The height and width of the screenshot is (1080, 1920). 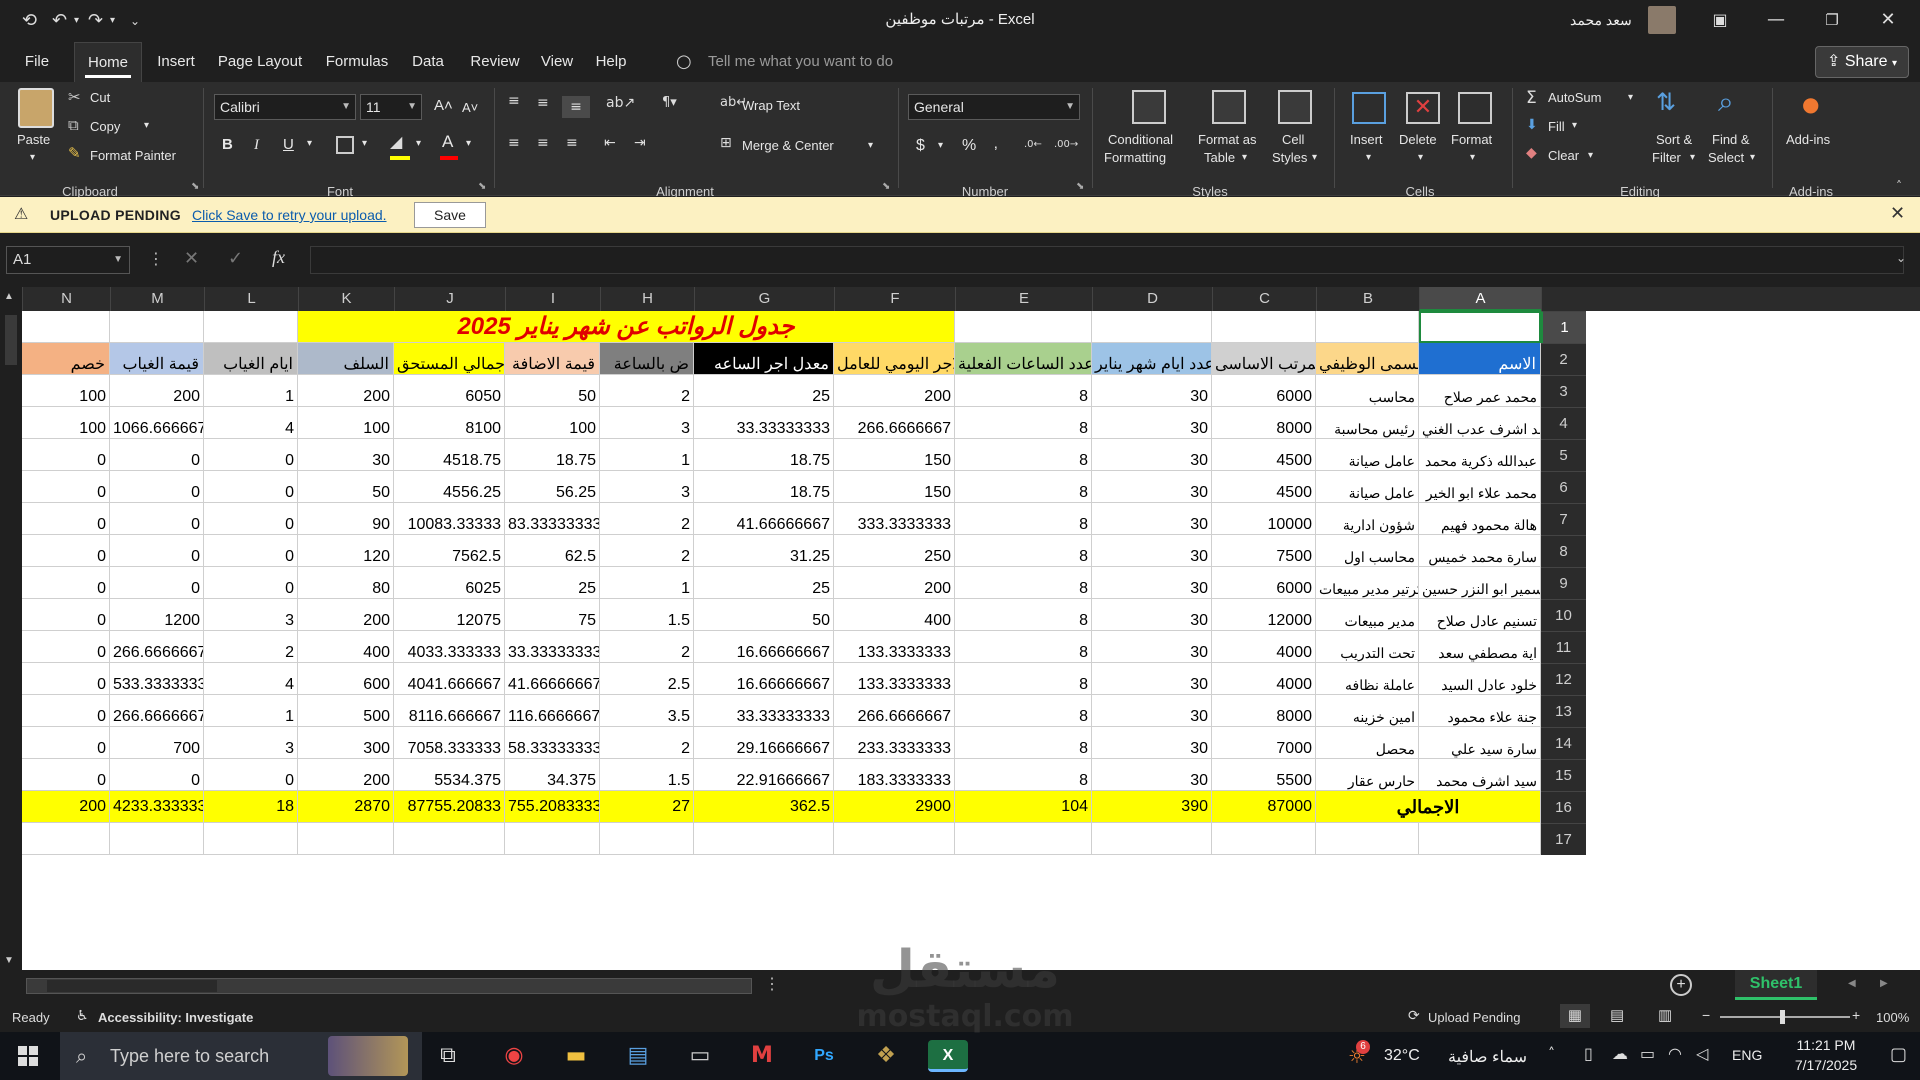 I want to click on total-cell: 18, so click(x=251, y=807).